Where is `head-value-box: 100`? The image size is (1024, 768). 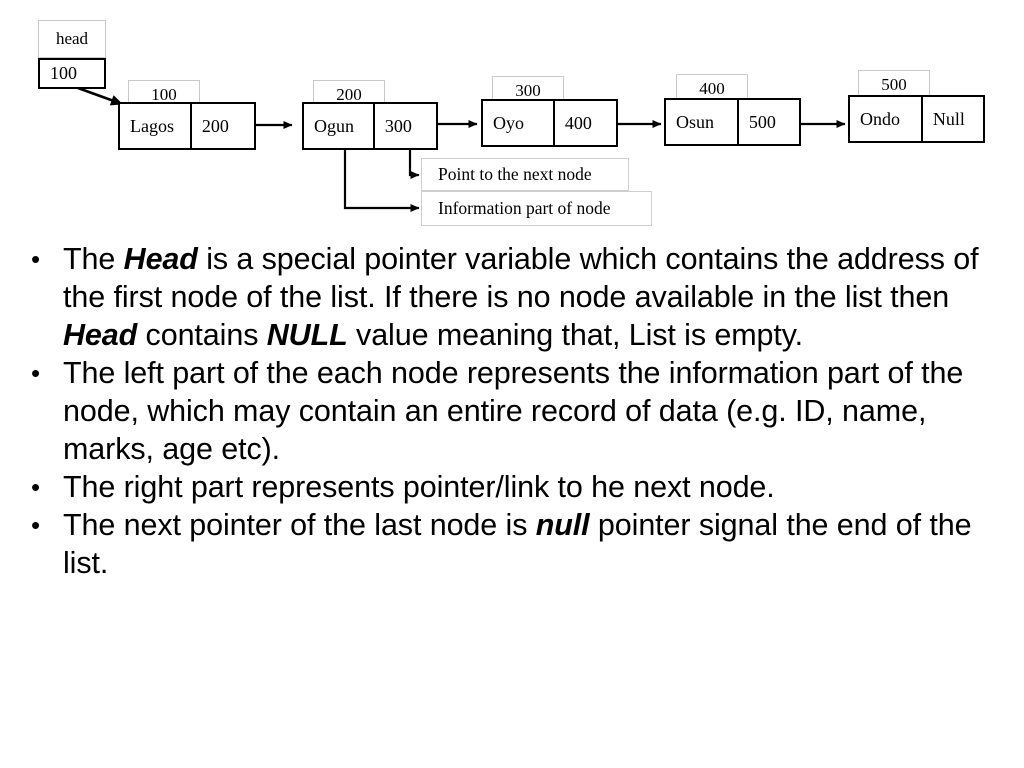
head-value-box: 100 is located at coordinates (72, 73).